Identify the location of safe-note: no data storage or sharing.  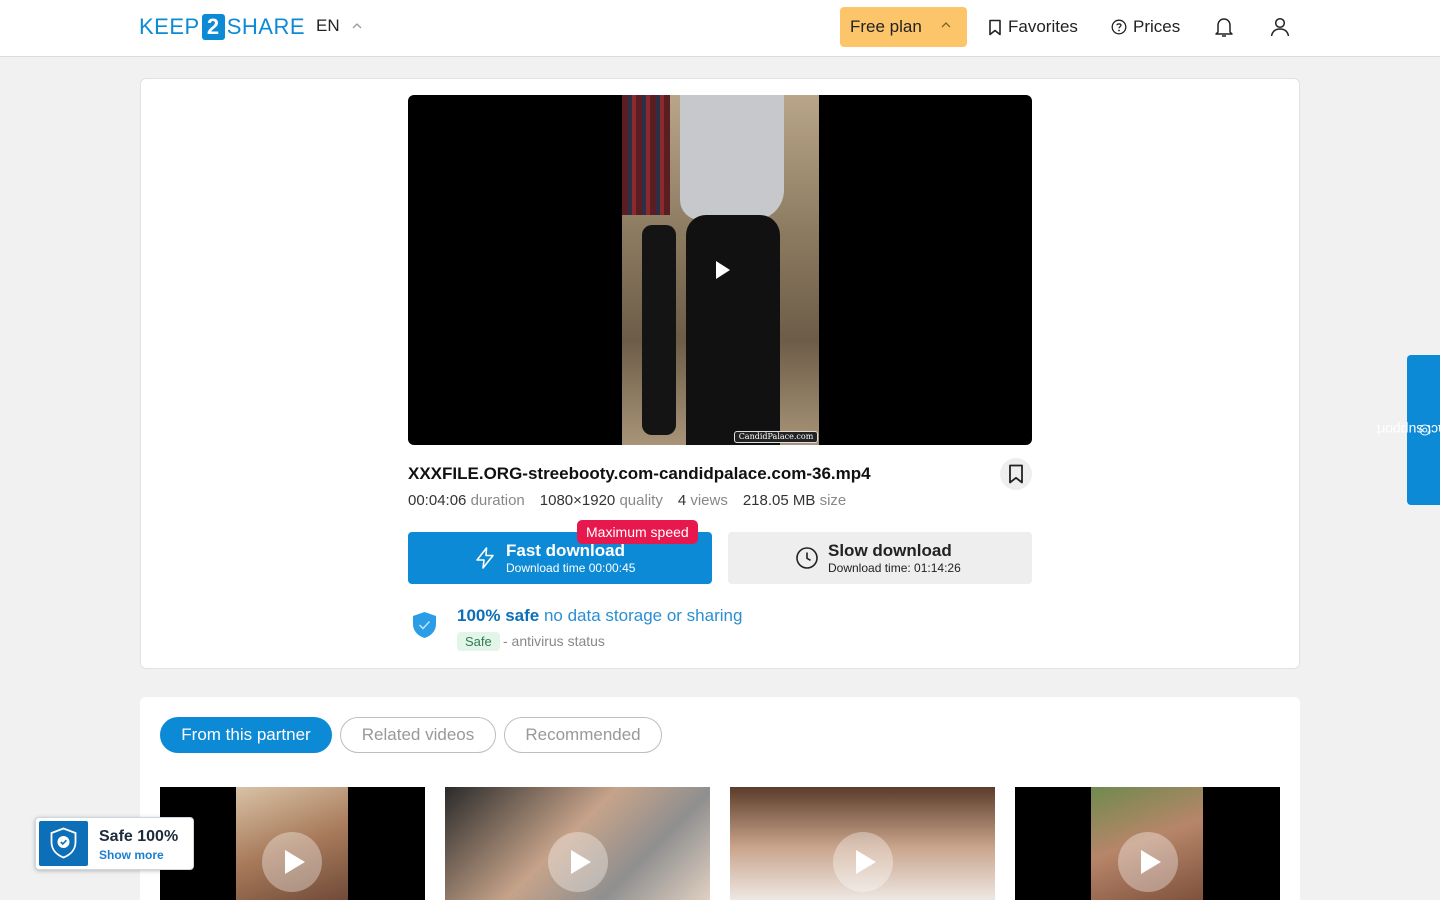
(643, 615).